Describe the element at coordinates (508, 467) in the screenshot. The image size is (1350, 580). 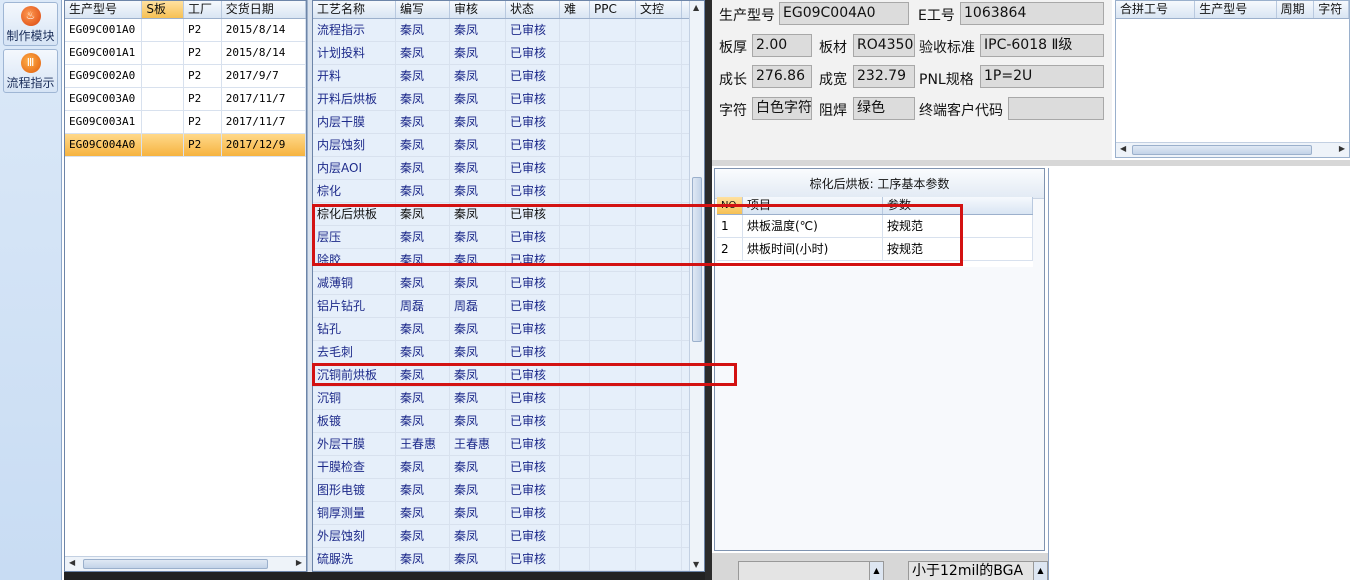
I see `process-row: 干膜检查 秦凤 秦凤 已审核` at that location.